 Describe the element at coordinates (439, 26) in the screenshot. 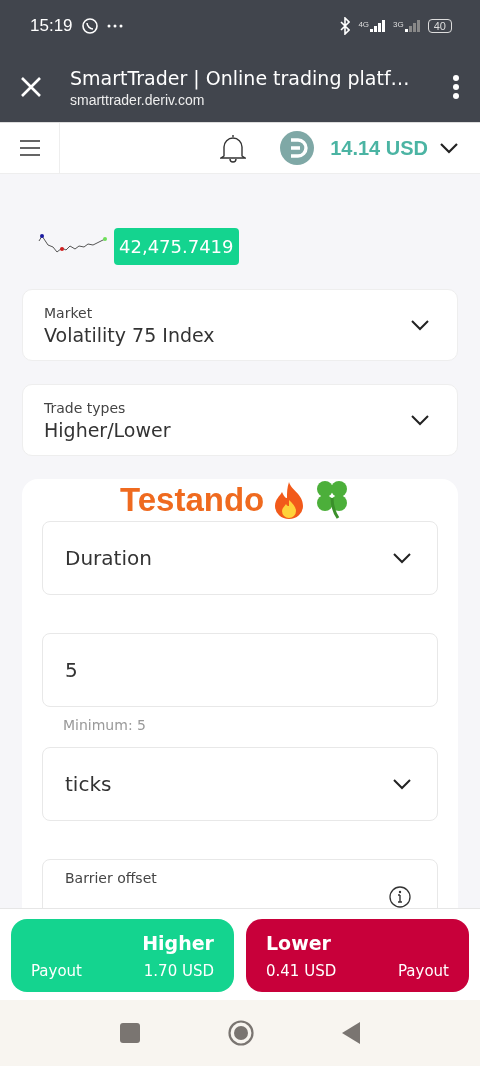

I see `battery-icon: 40` at that location.